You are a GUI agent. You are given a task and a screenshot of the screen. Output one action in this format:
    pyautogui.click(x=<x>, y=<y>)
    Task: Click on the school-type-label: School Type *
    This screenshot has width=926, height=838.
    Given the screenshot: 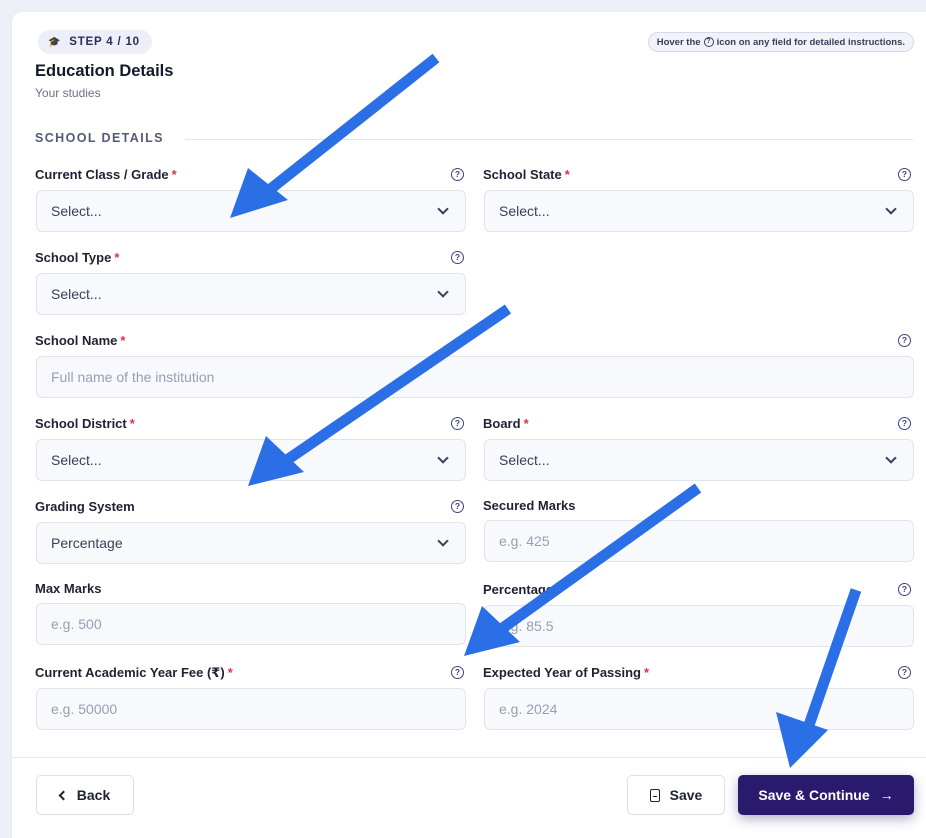 What is the action you would take?
    pyautogui.click(x=77, y=257)
    